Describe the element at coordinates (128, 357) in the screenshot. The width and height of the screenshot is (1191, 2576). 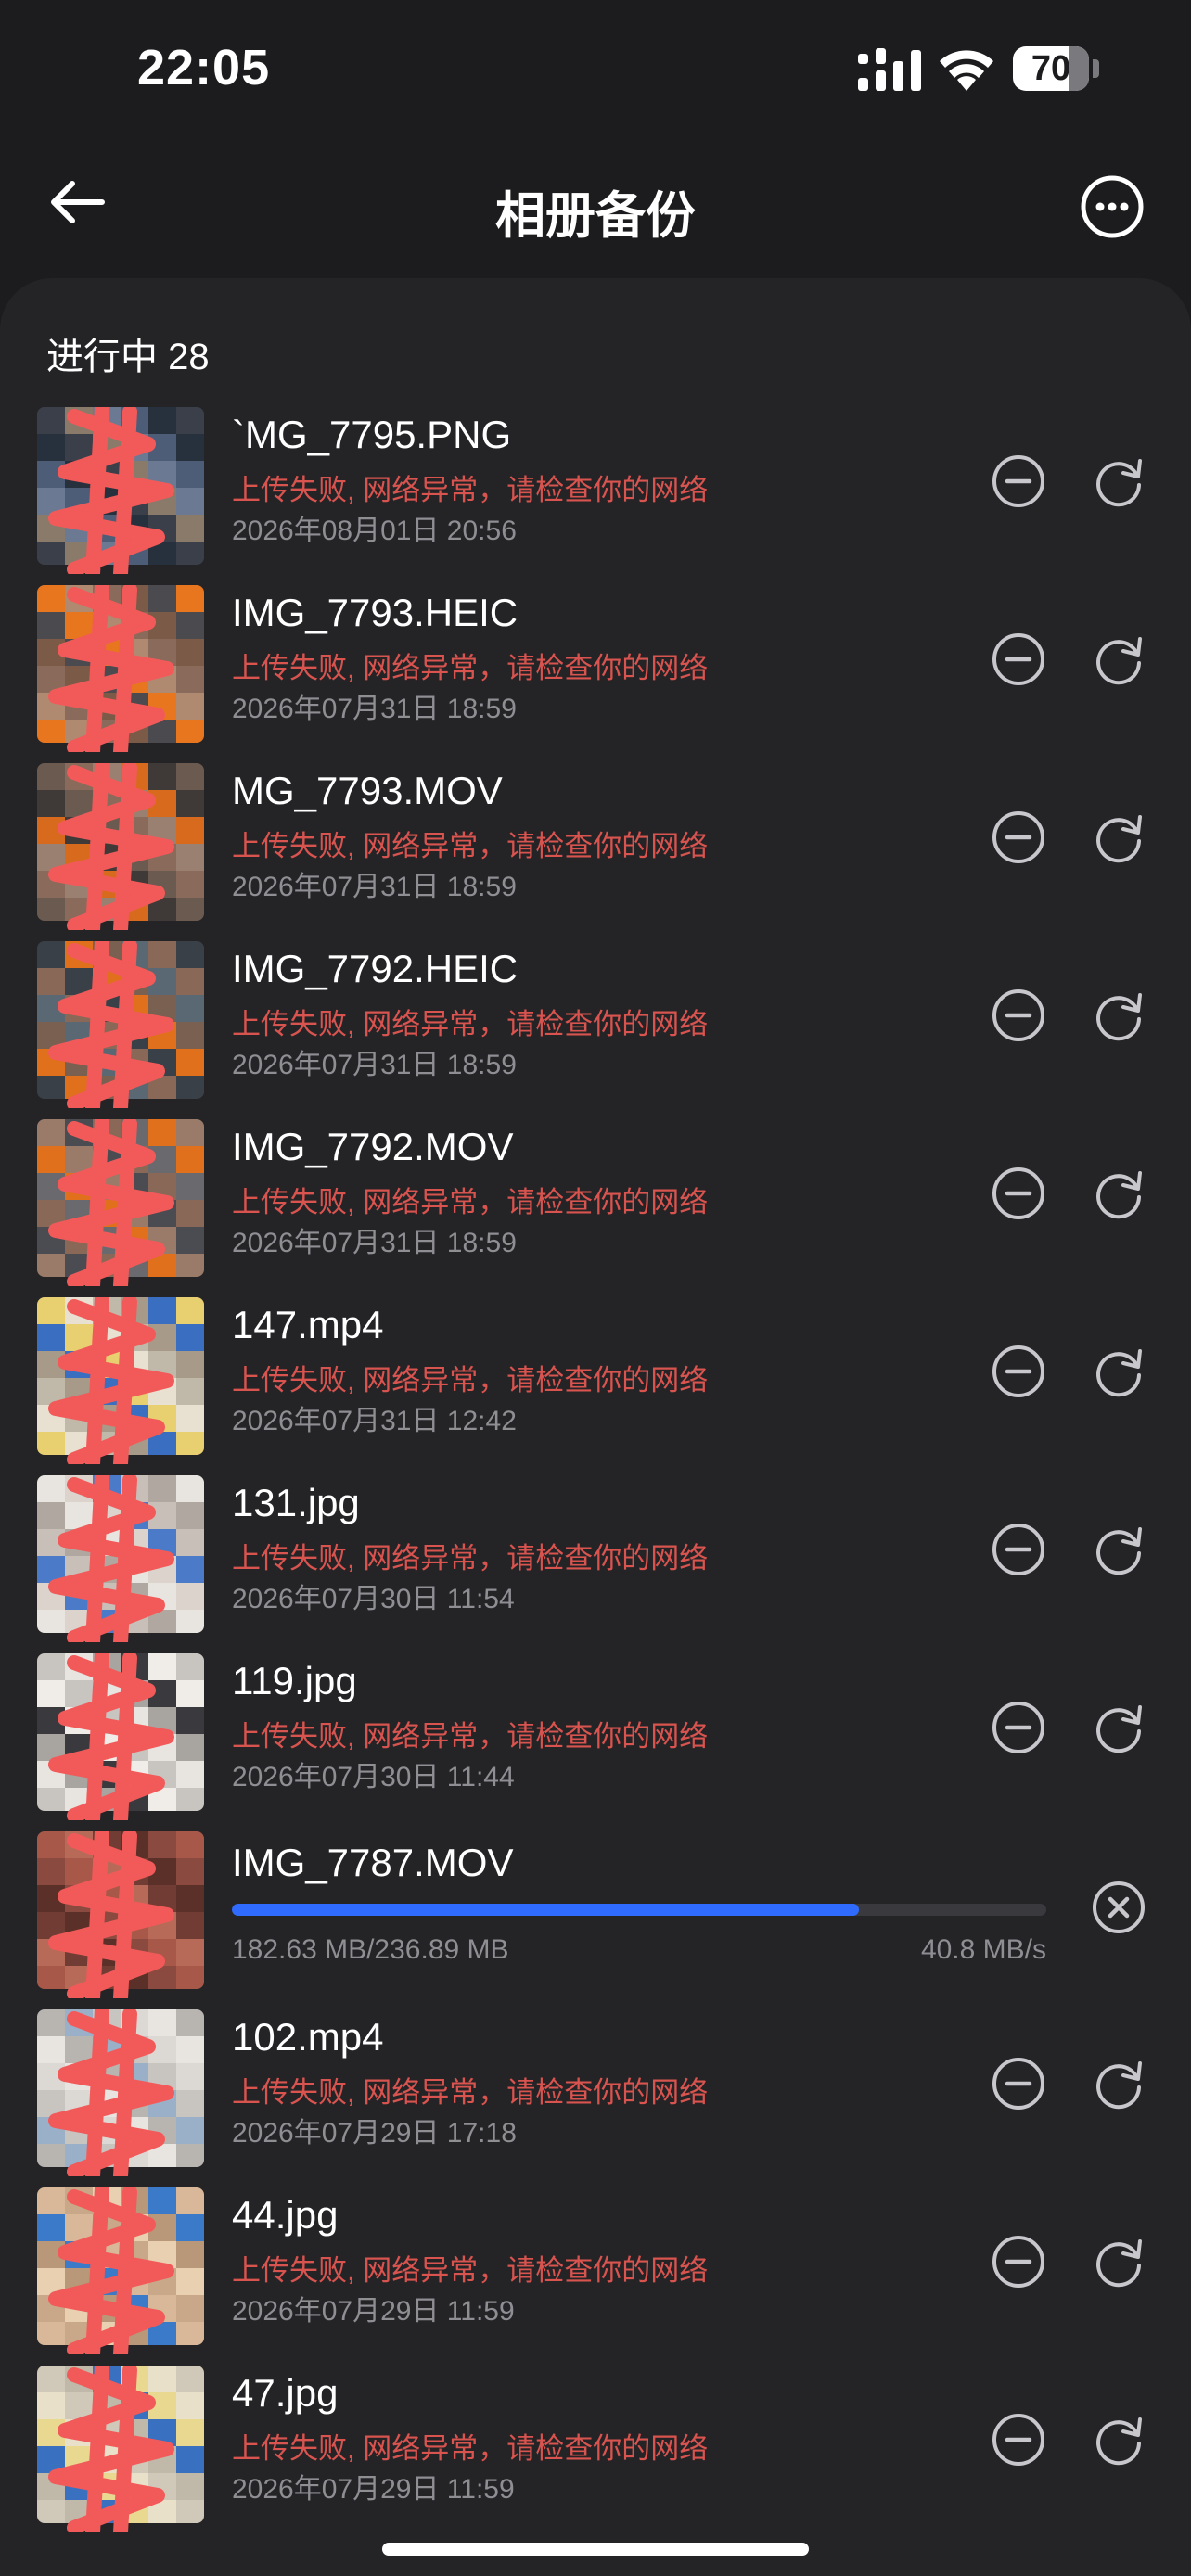
I see `section-header-in-progress: 进行中 28` at that location.